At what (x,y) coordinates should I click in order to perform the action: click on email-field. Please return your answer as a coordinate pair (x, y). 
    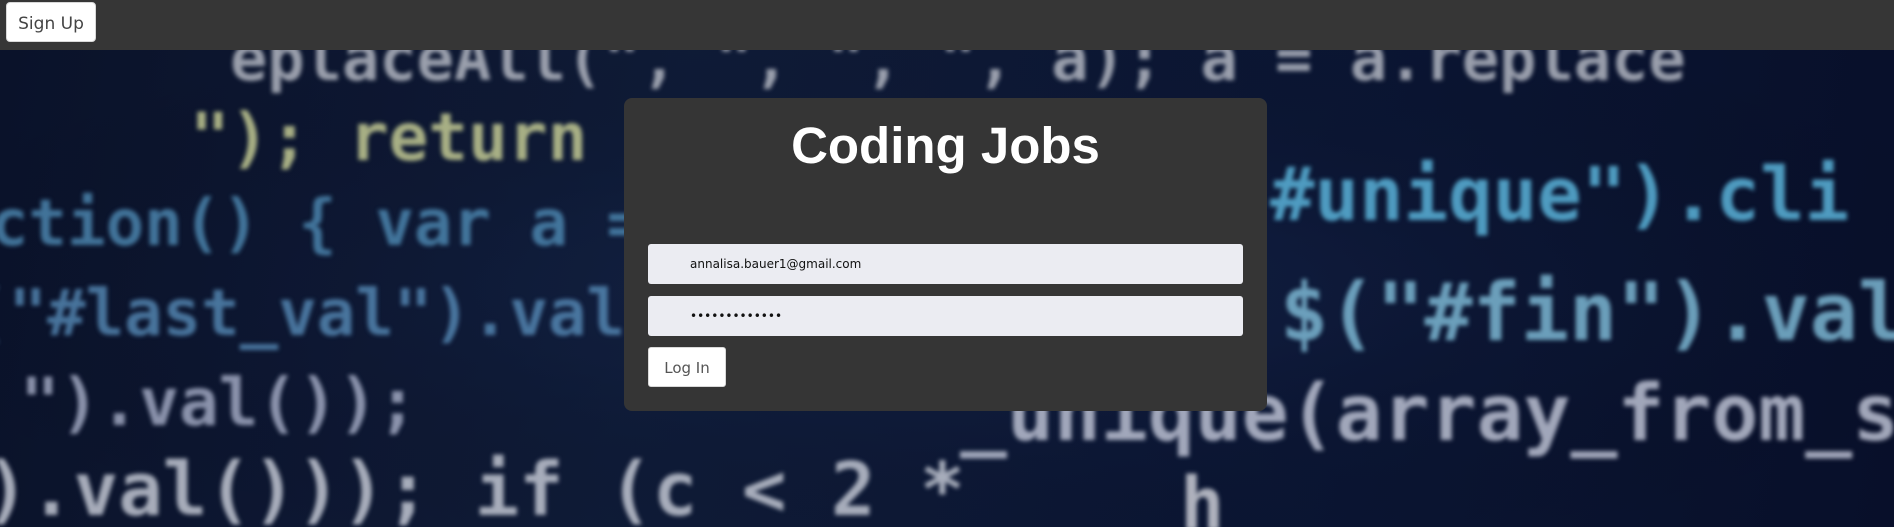
    Looking at the image, I should click on (945, 264).